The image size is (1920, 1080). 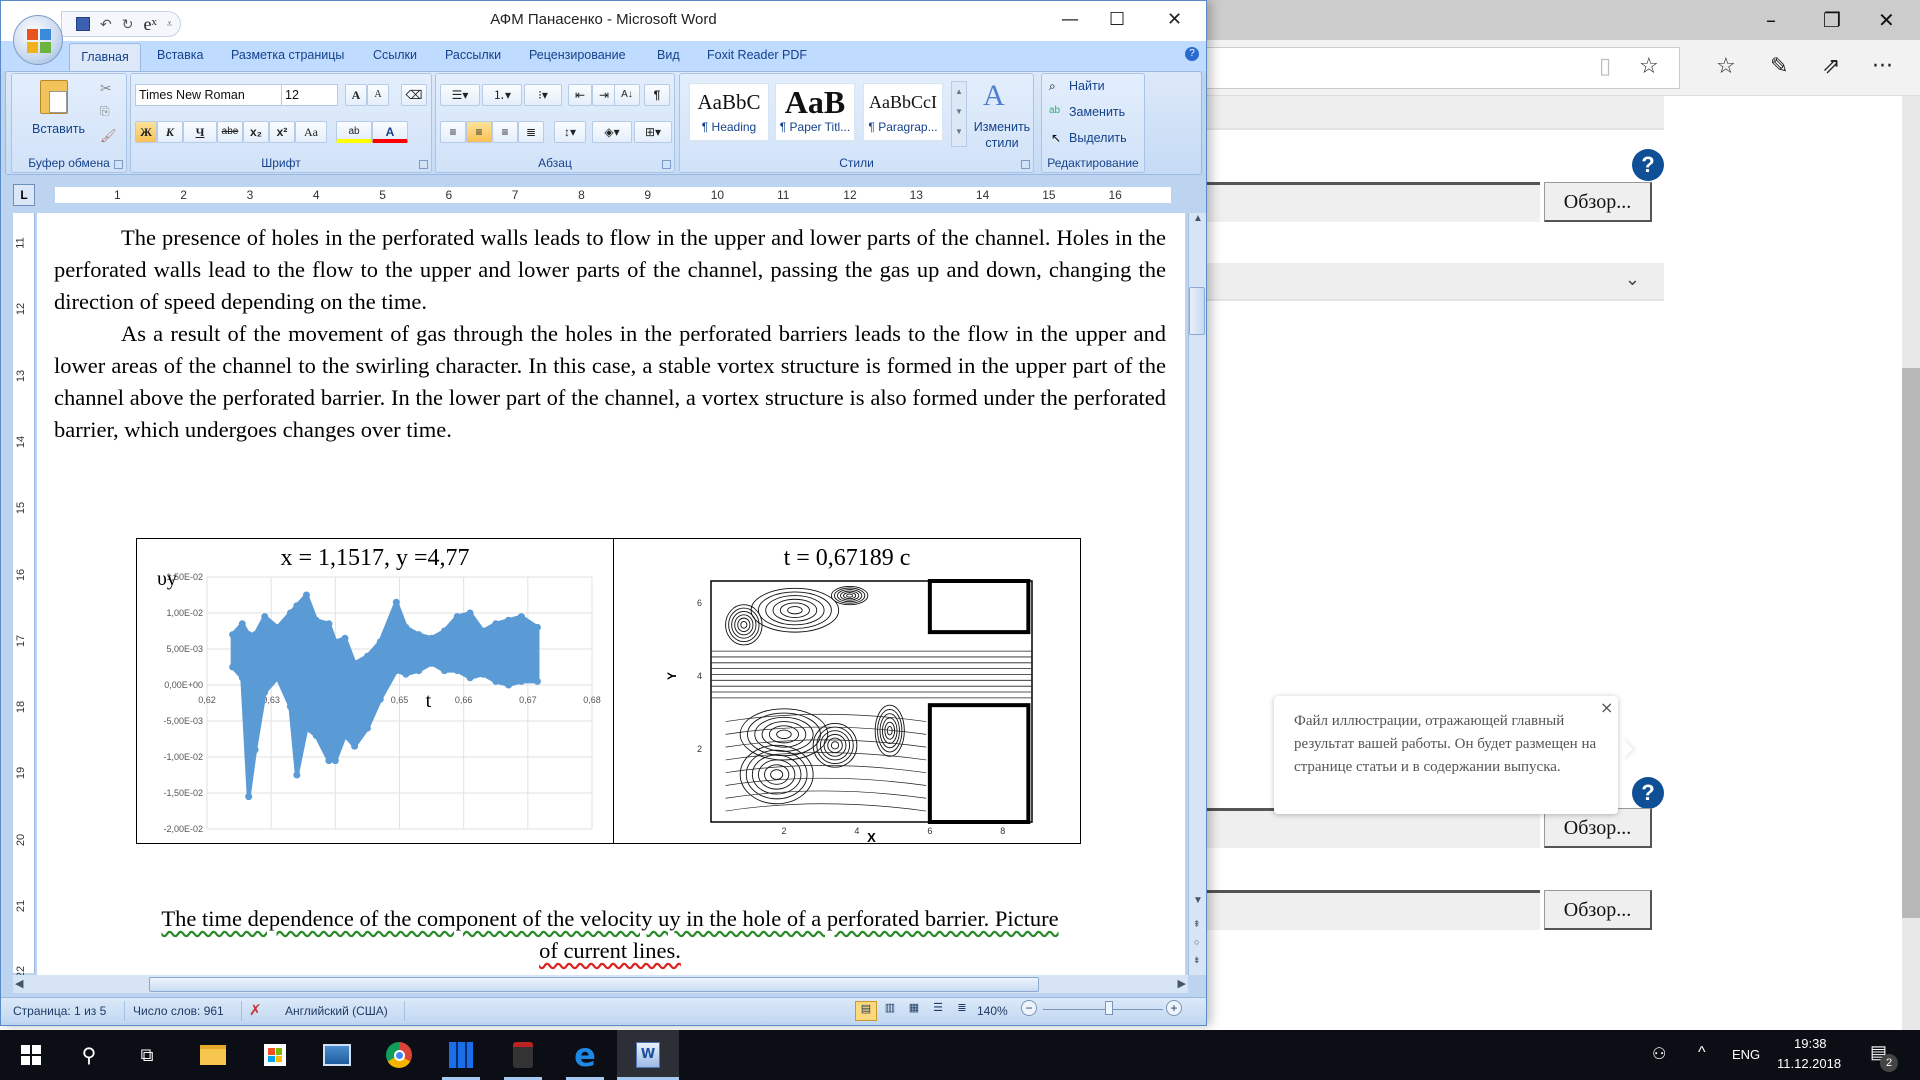 What do you see at coordinates (604, 95) in the screenshot?
I see `increase-indent-button: ⇥` at bounding box center [604, 95].